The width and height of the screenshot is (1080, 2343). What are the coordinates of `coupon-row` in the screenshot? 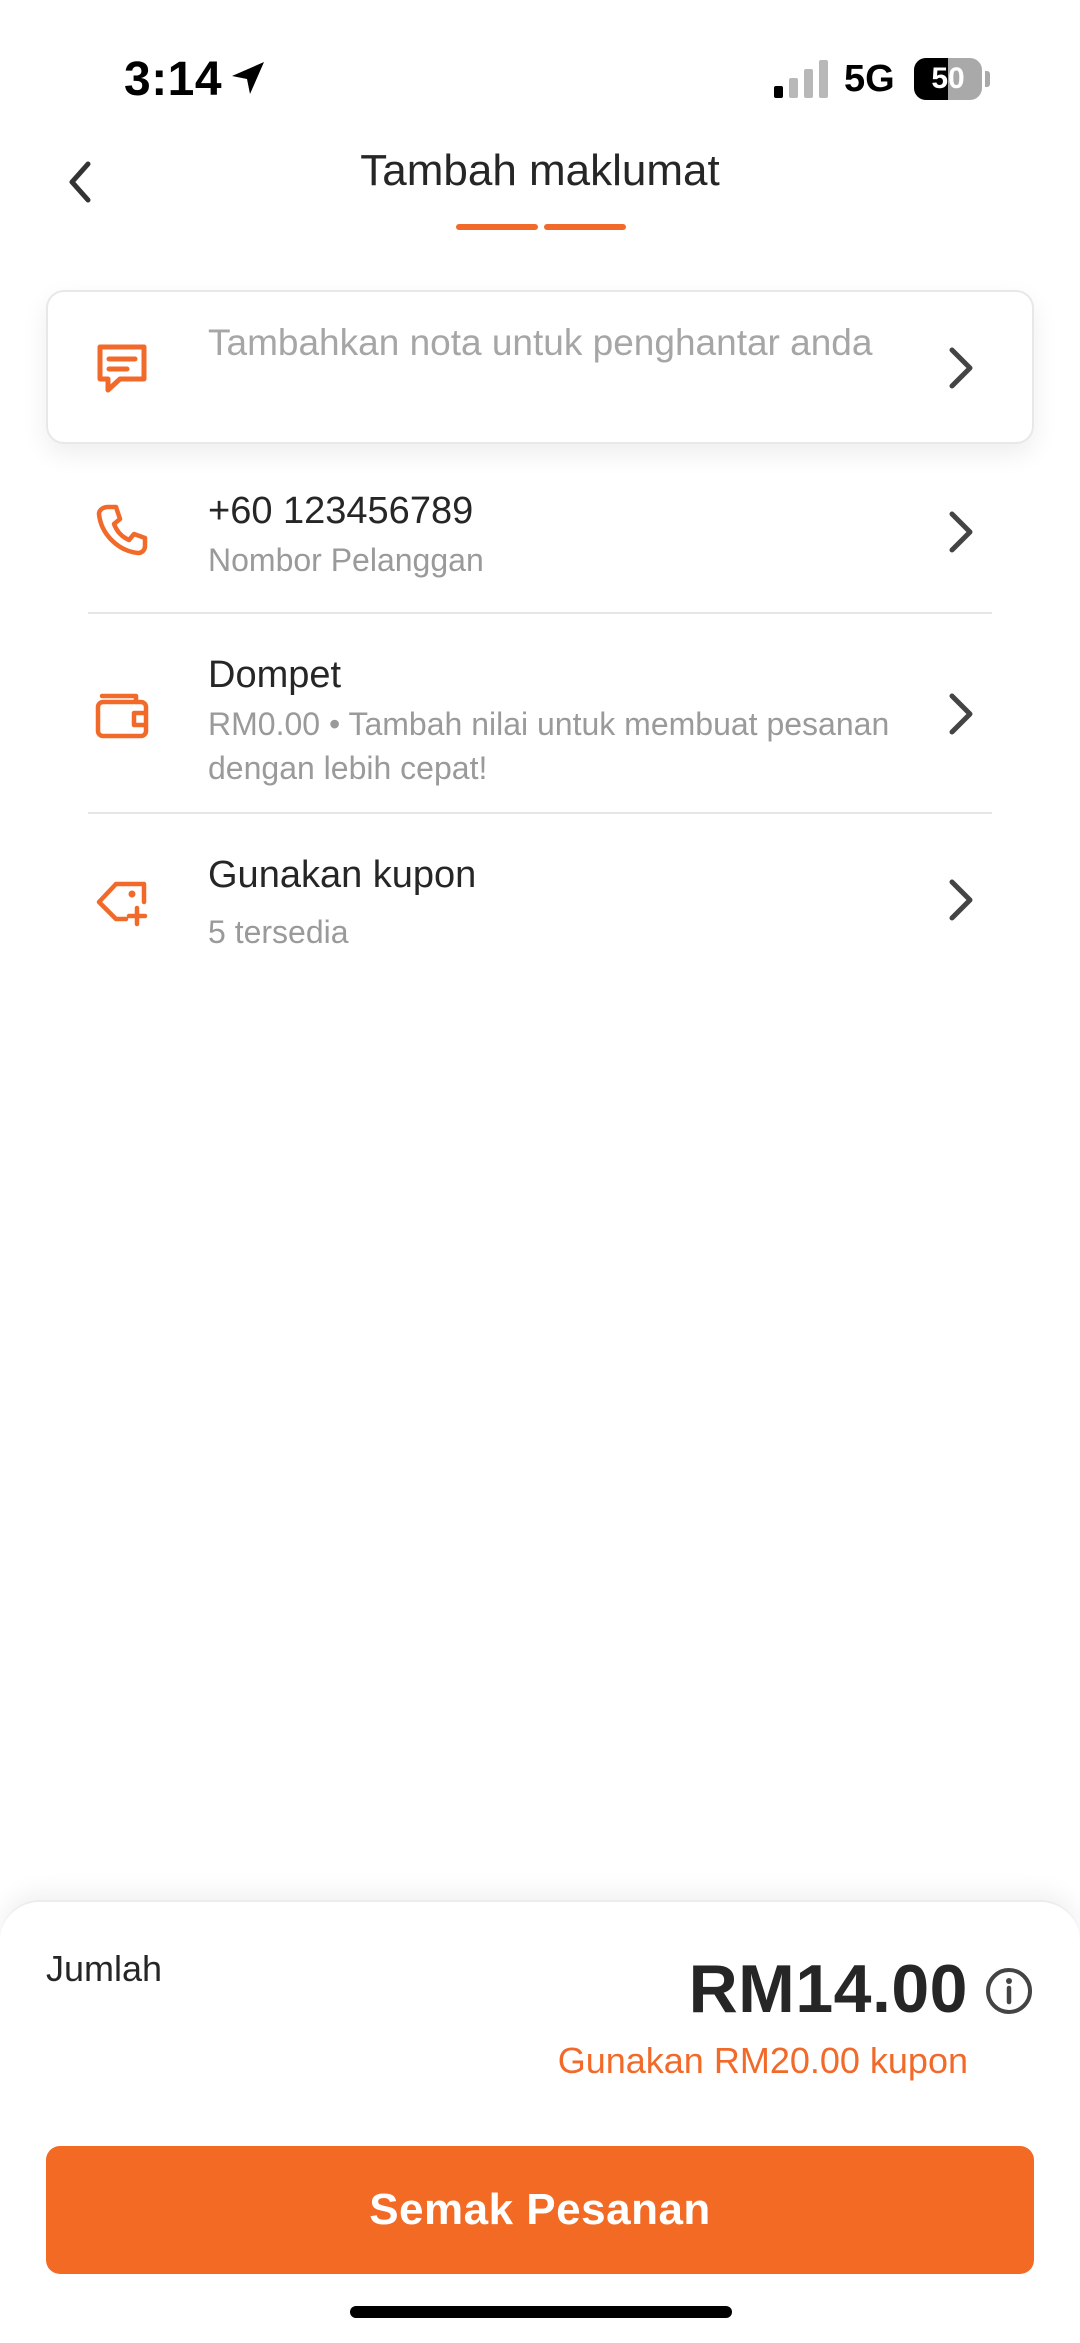 It's located at (540, 900).